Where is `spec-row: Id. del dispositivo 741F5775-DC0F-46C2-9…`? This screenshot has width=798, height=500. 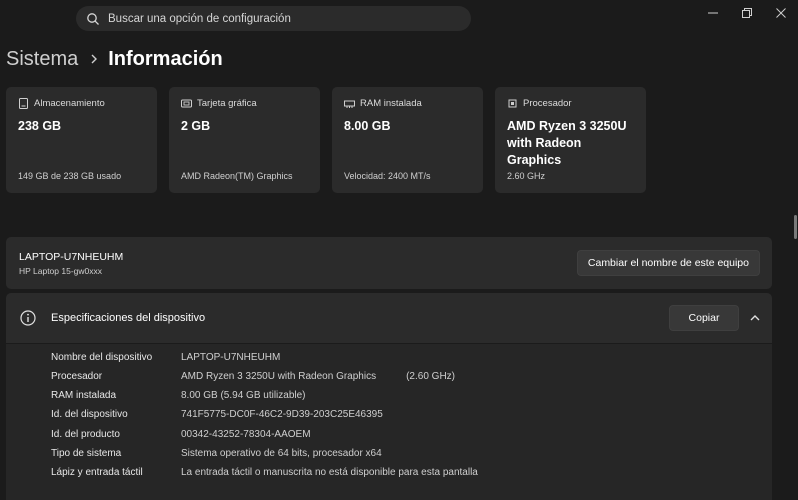
spec-row: Id. del dispositivo 741F5775-DC0F-46C2-9… is located at coordinates (217, 414).